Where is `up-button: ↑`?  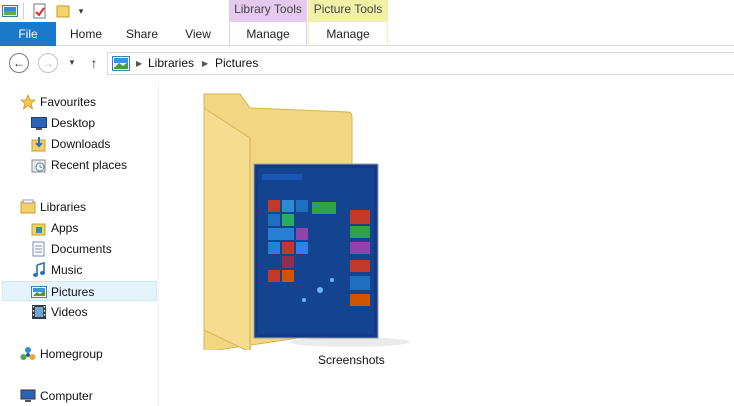 up-button: ↑ is located at coordinates (94, 63).